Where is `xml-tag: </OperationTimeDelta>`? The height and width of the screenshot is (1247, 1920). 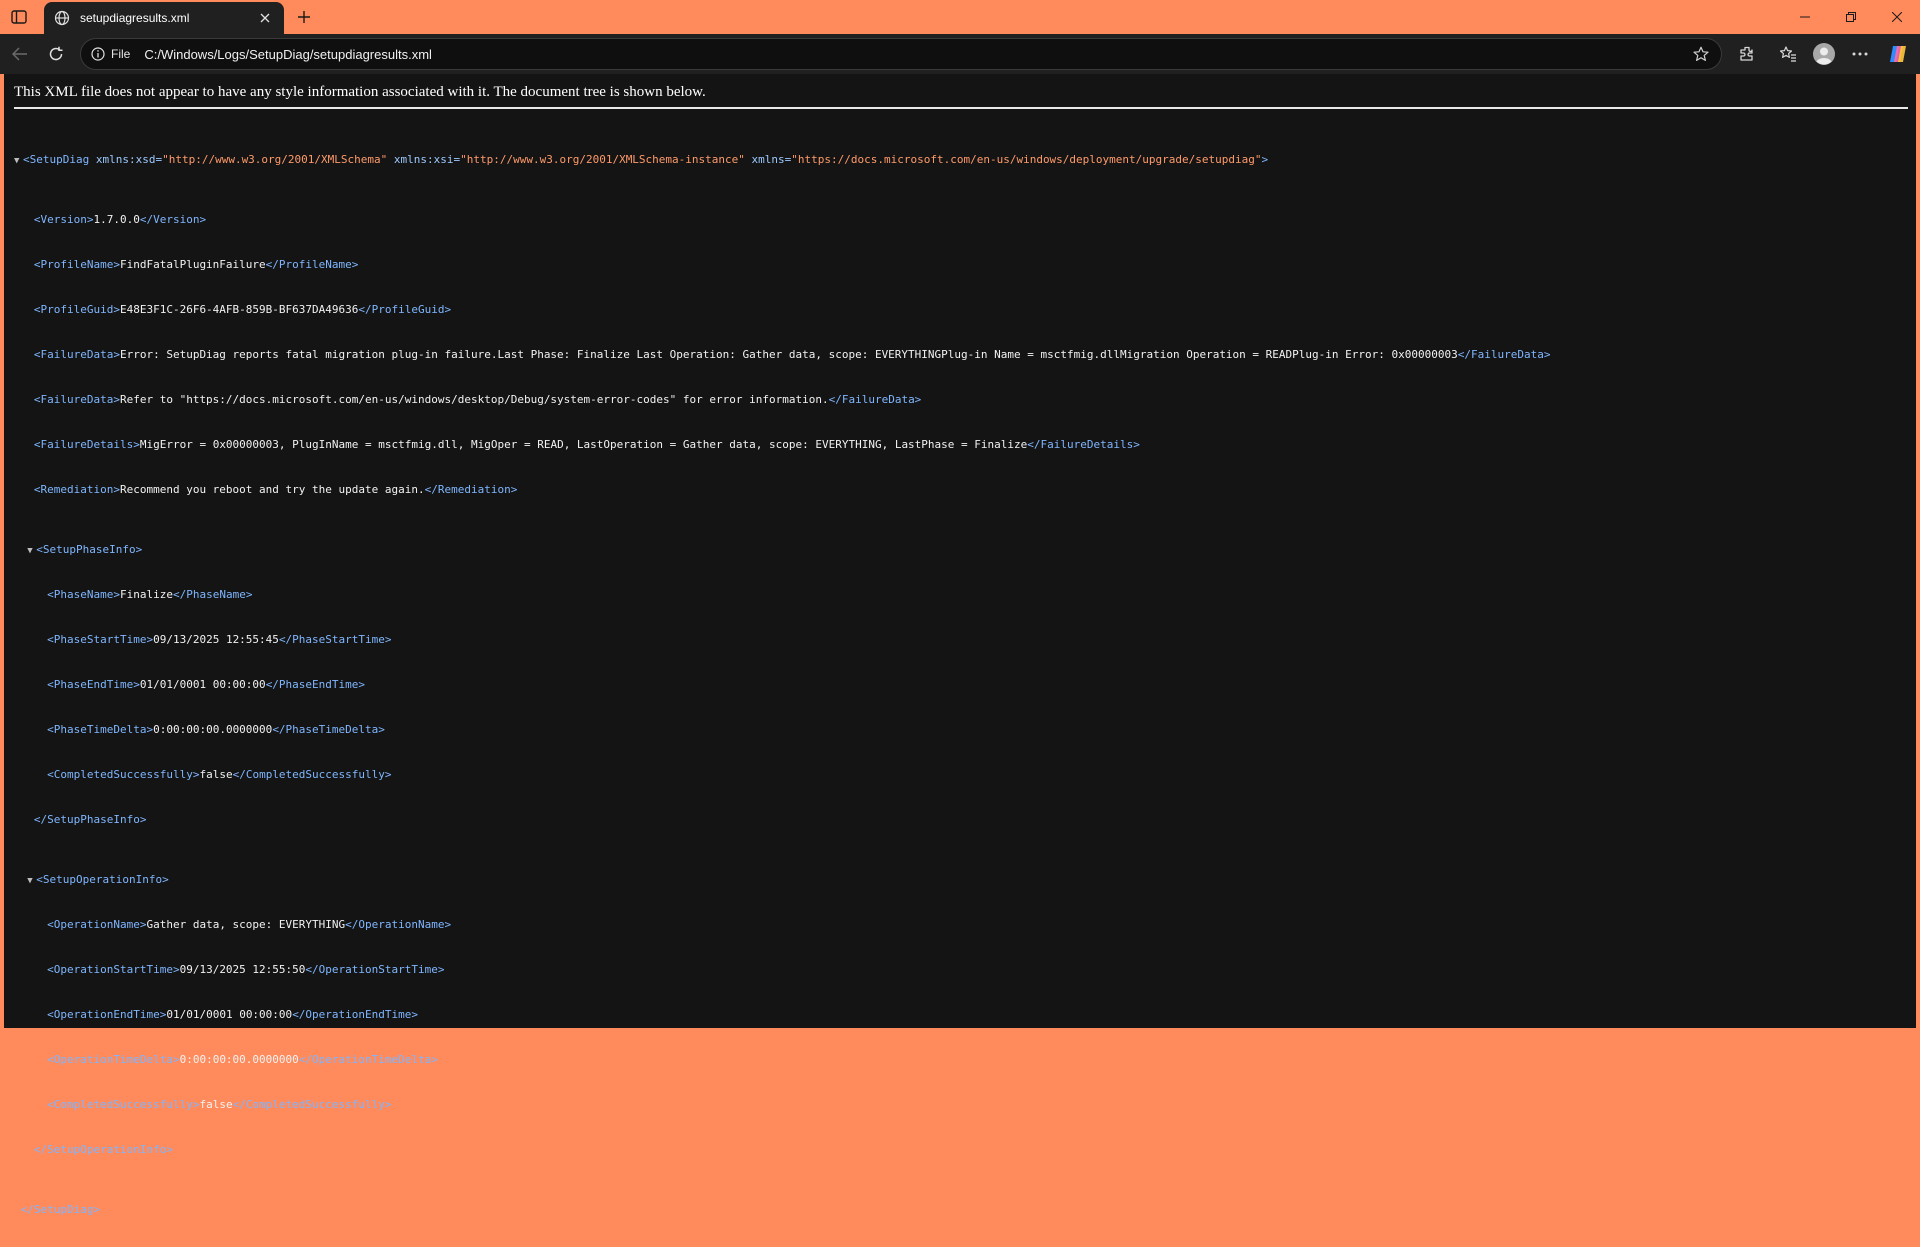
xml-tag: </OperationTimeDelta> is located at coordinates (368, 1059).